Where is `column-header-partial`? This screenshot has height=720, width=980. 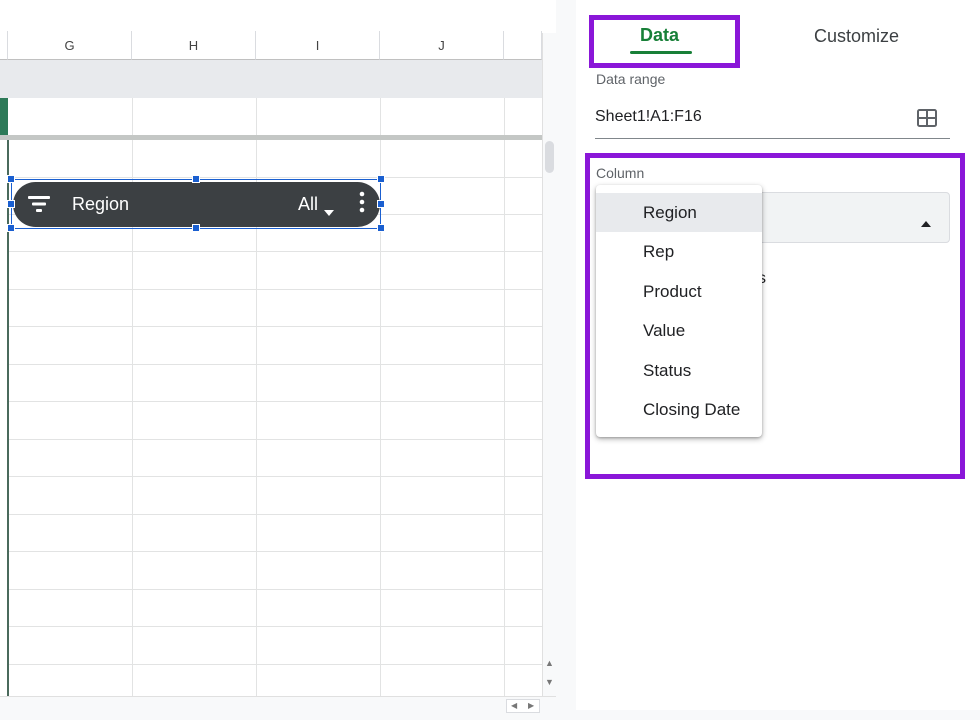 column-header-partial is located at coordinates (4, 45).